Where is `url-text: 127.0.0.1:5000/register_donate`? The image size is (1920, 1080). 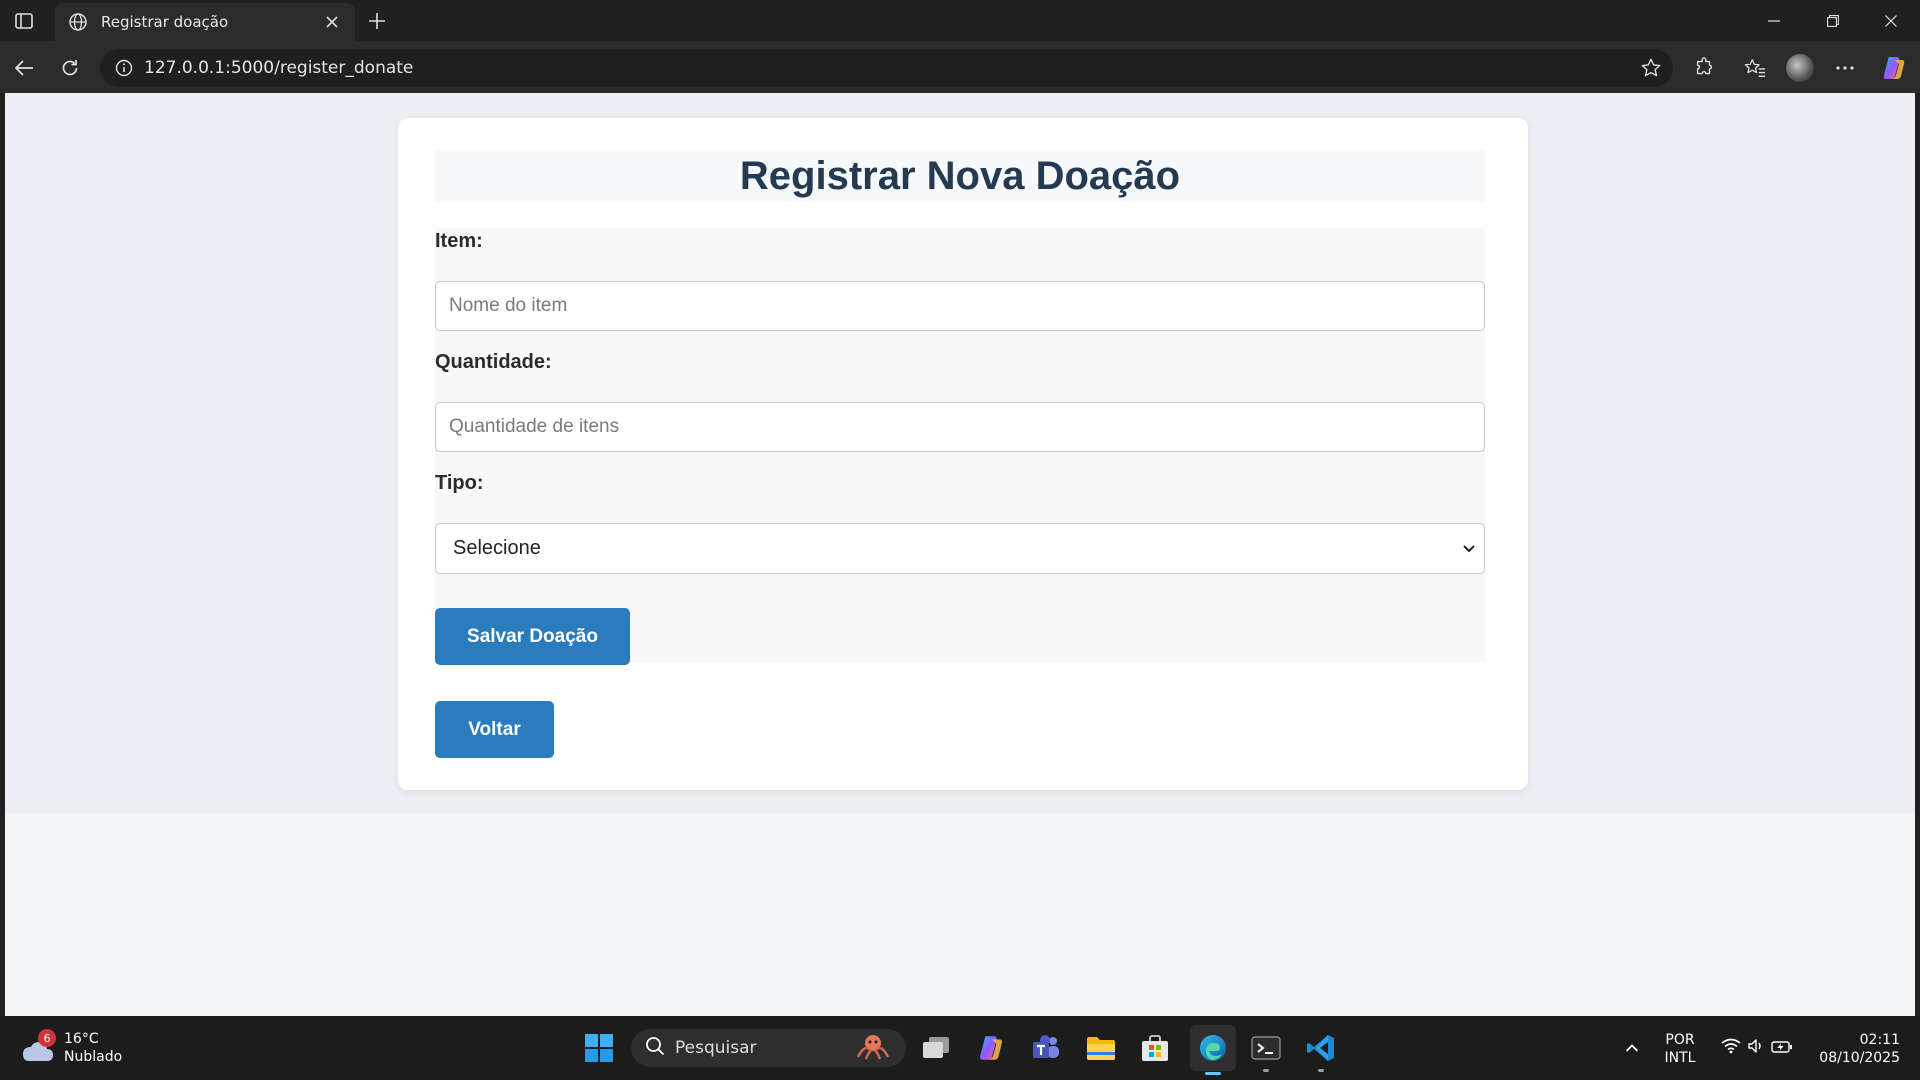
url-text: 127.0.0.1:5000/register_donate is located at coordinates (890, 68).